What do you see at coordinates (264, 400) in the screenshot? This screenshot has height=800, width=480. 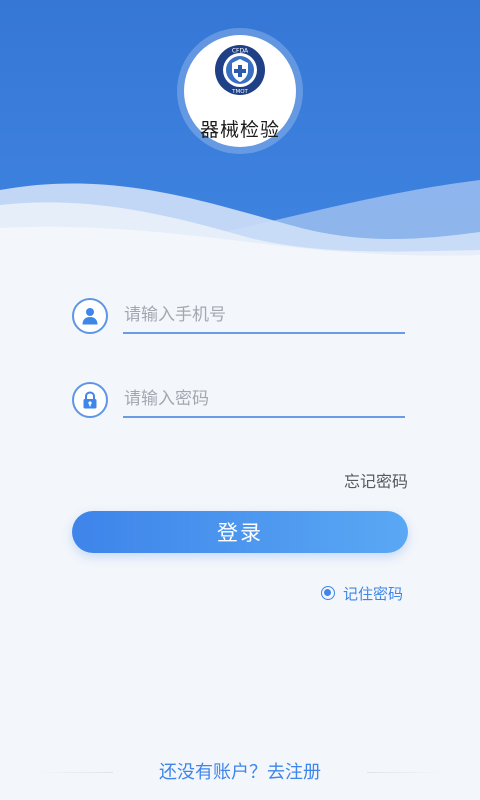 I see `password-input` at bounding box center [264, 400].